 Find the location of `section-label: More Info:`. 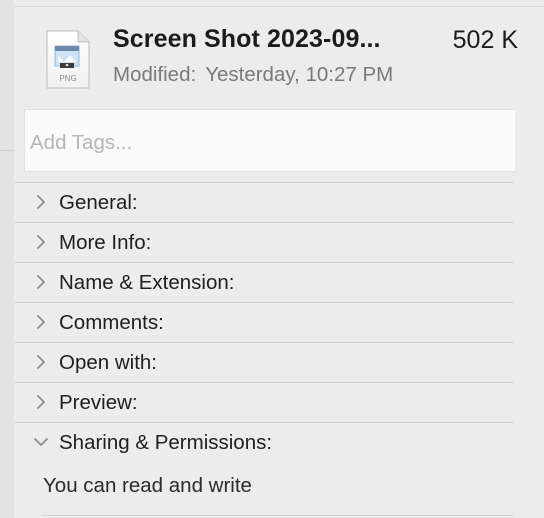

section-label: More Info: is located at coordinates (105, 242).